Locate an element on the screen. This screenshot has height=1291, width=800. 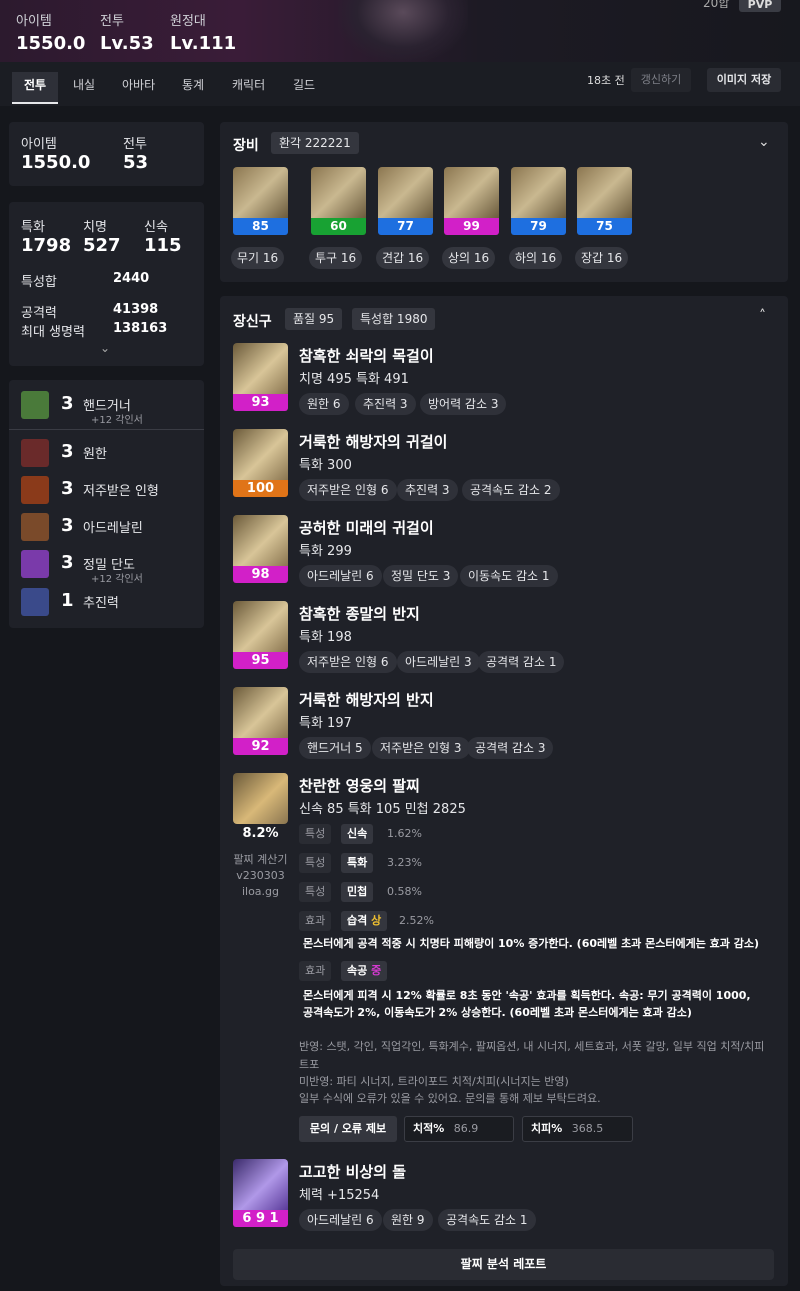
necklace-icon is located at coordinates (260, 368).